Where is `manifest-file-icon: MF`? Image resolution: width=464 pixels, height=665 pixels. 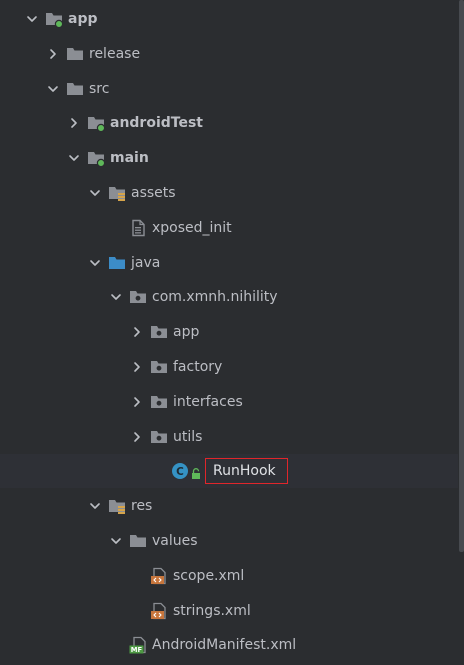
manifest-file-icon: MF is located at coordinates (138, 645).